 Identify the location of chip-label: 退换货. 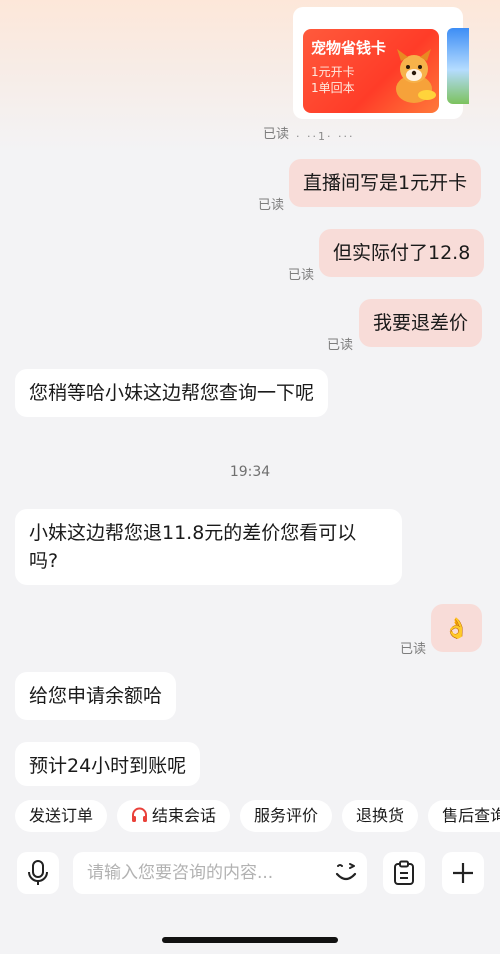
(380, 815).